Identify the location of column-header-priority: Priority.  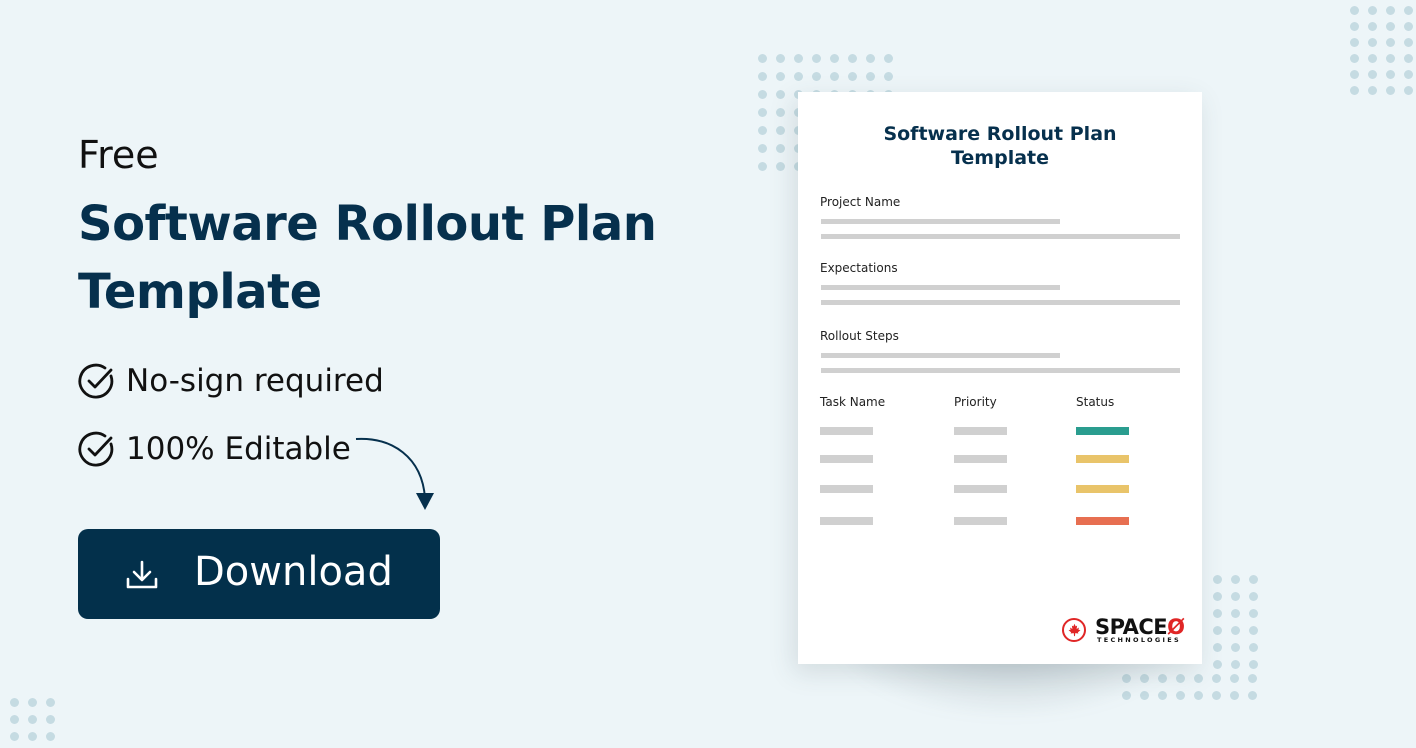
(975, 402).